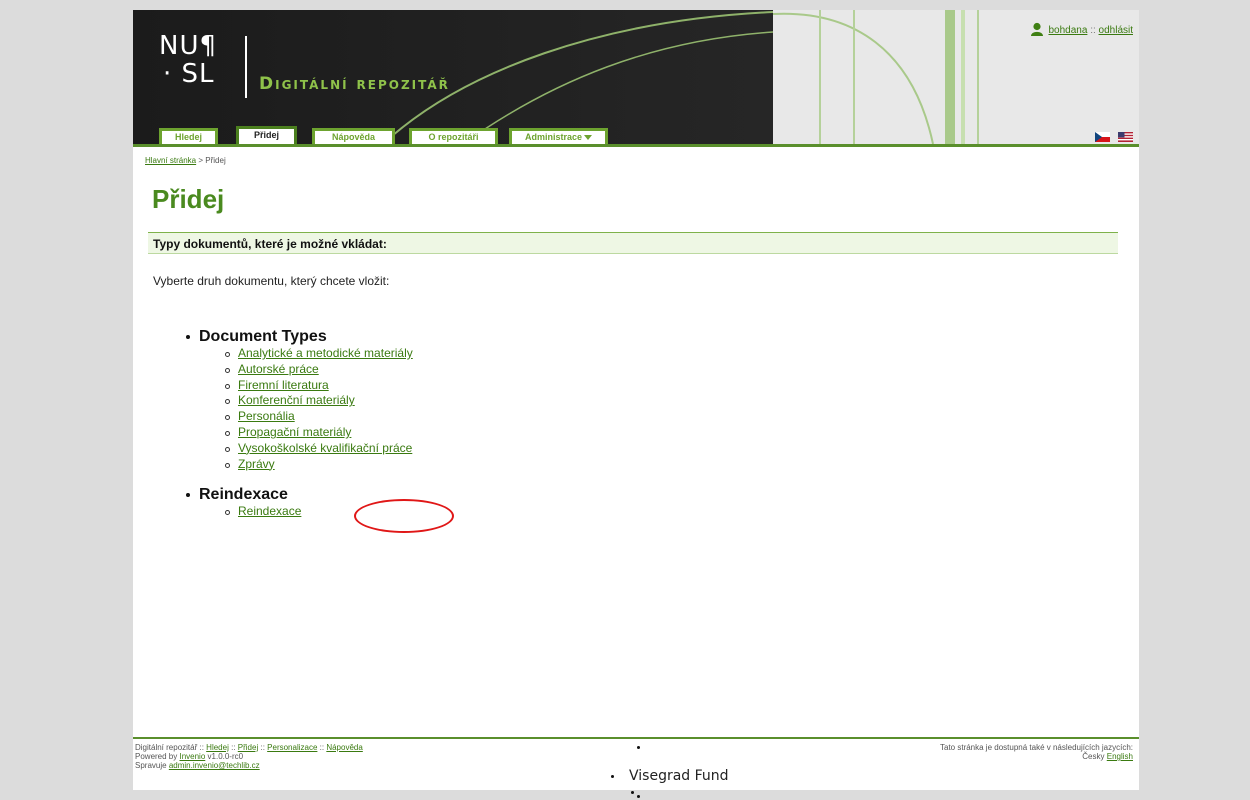 Image resolution: width=1250 pixels, height=800 pixels. I want to click on nusl-logo: NU¶ · SL, so click(188, 60).